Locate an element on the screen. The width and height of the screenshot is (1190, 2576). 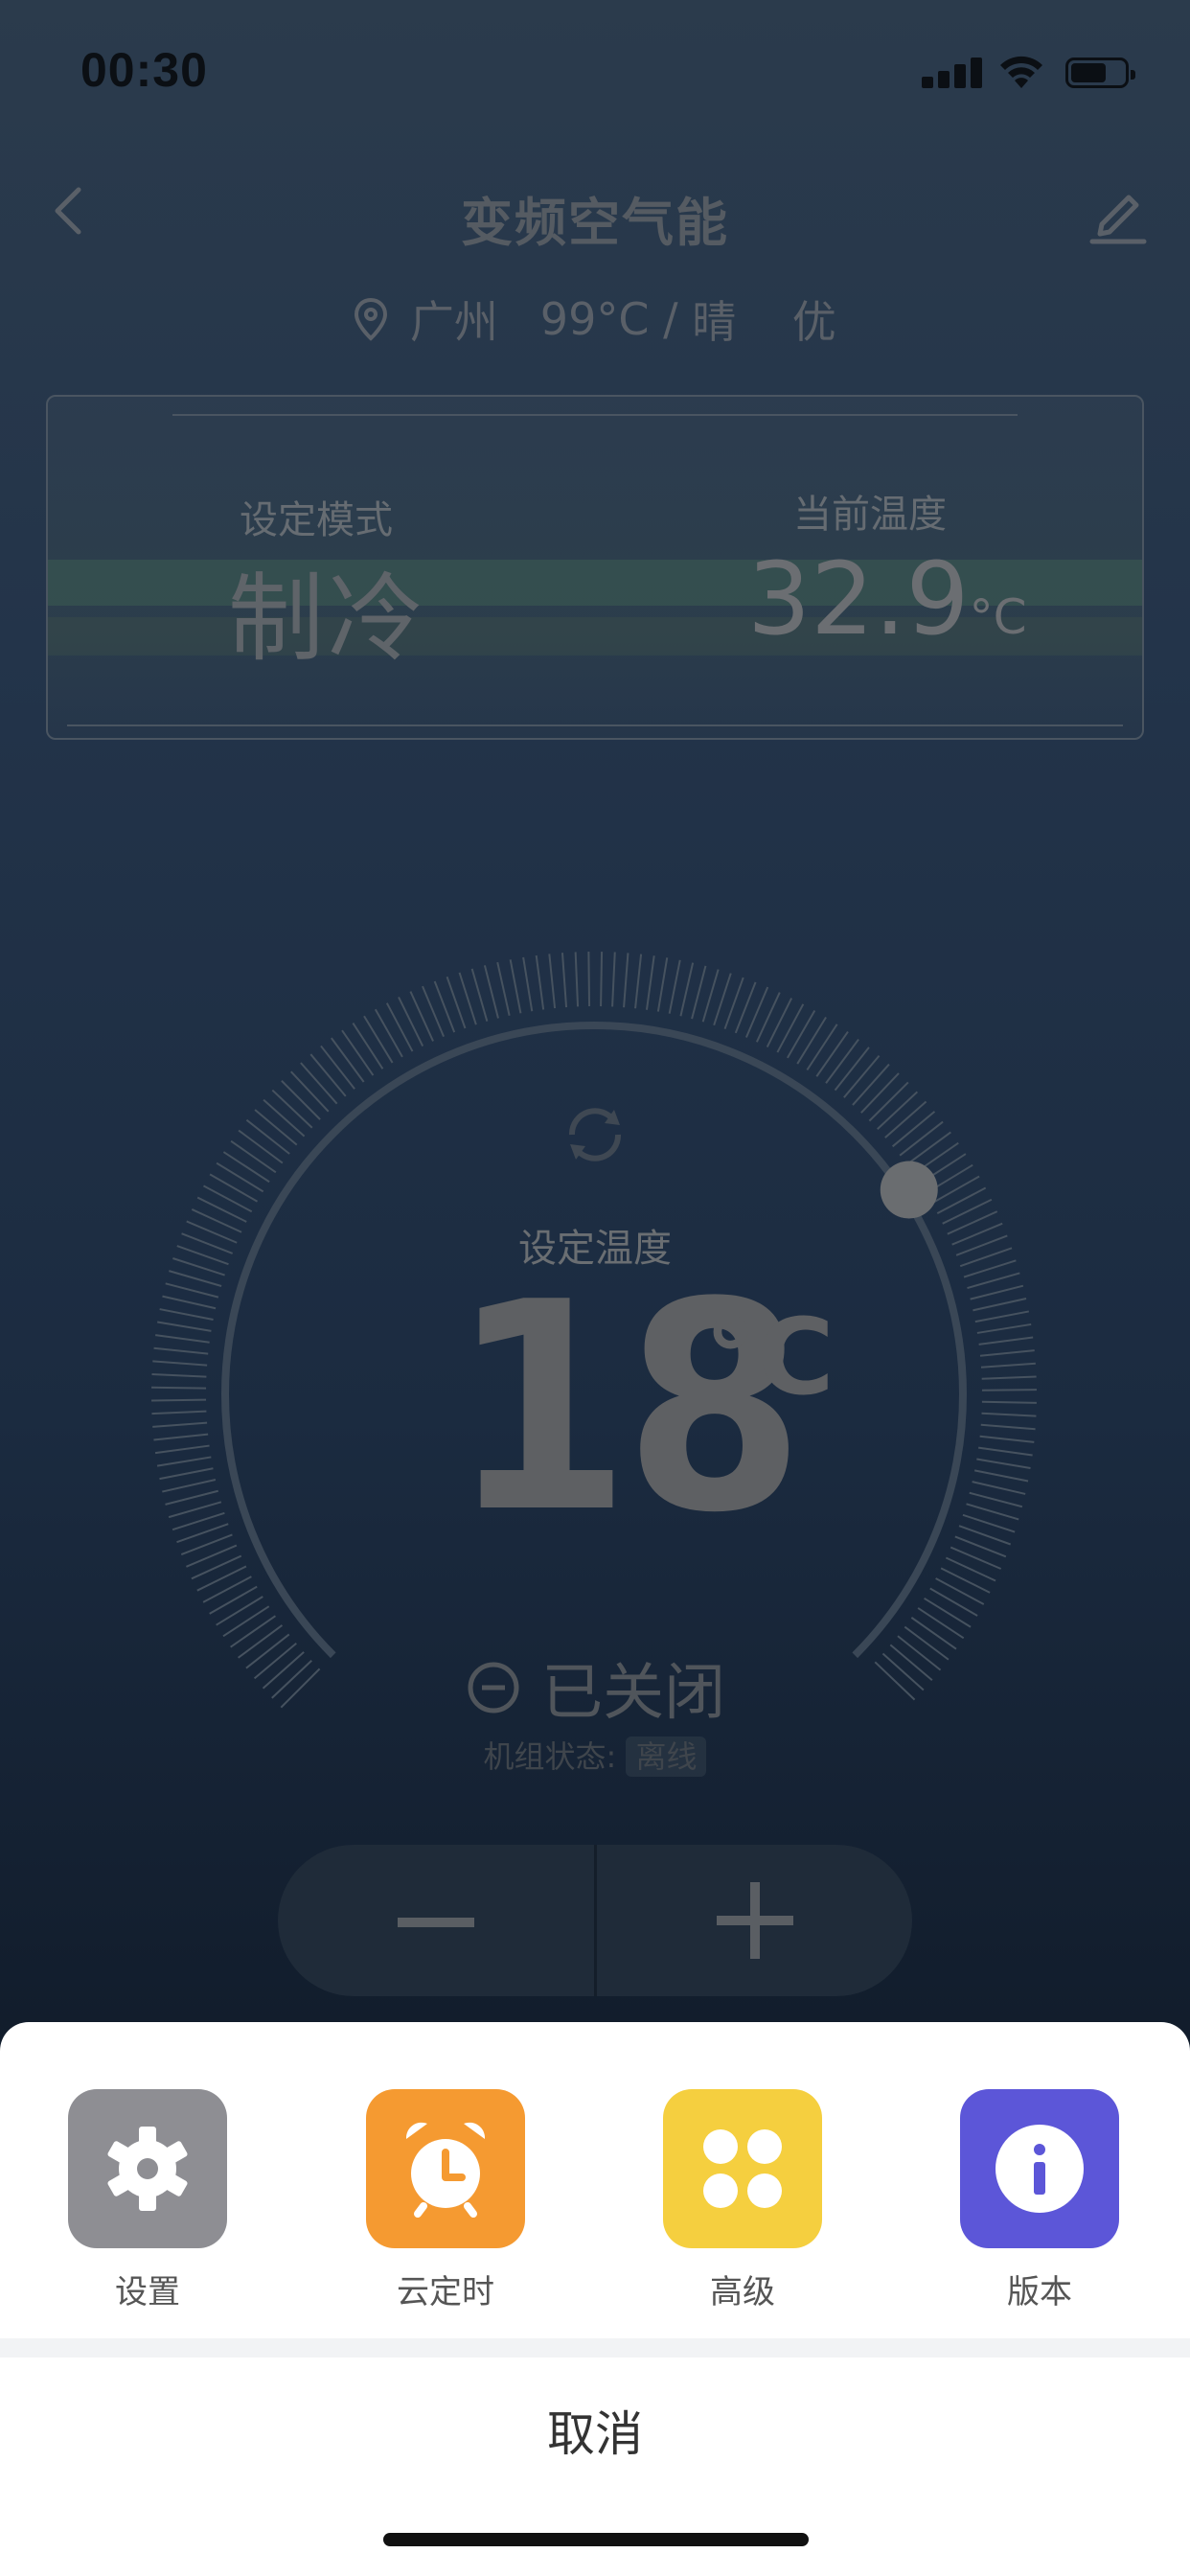
unit-state-label: 机组状态: is located at coordinates (550, 1756).